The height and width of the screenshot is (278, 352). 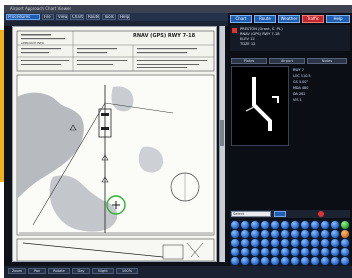 I want to click on menu-file: File, so click(x=48, y=17).